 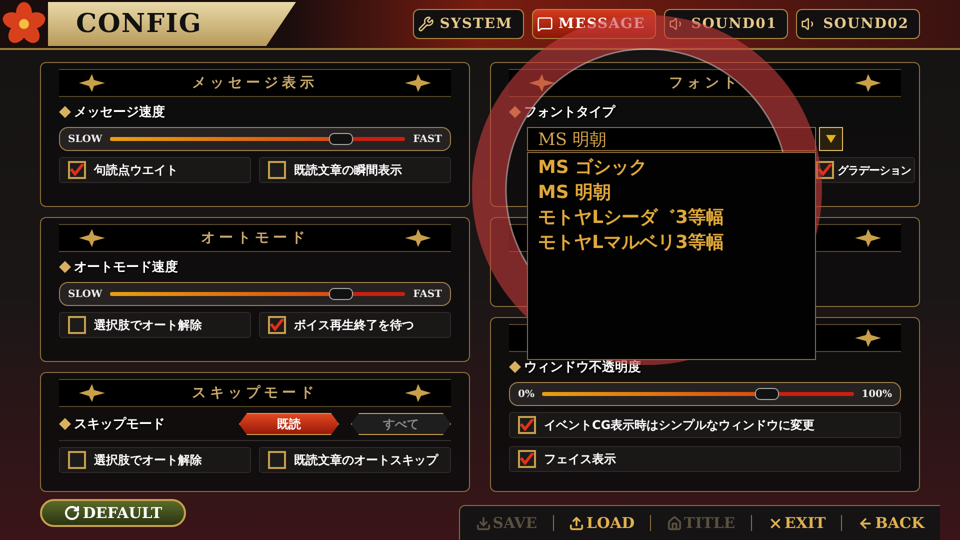 I want to click on checkbox-row: 既読文章のオートスキップ, so click(x=355, y=460).